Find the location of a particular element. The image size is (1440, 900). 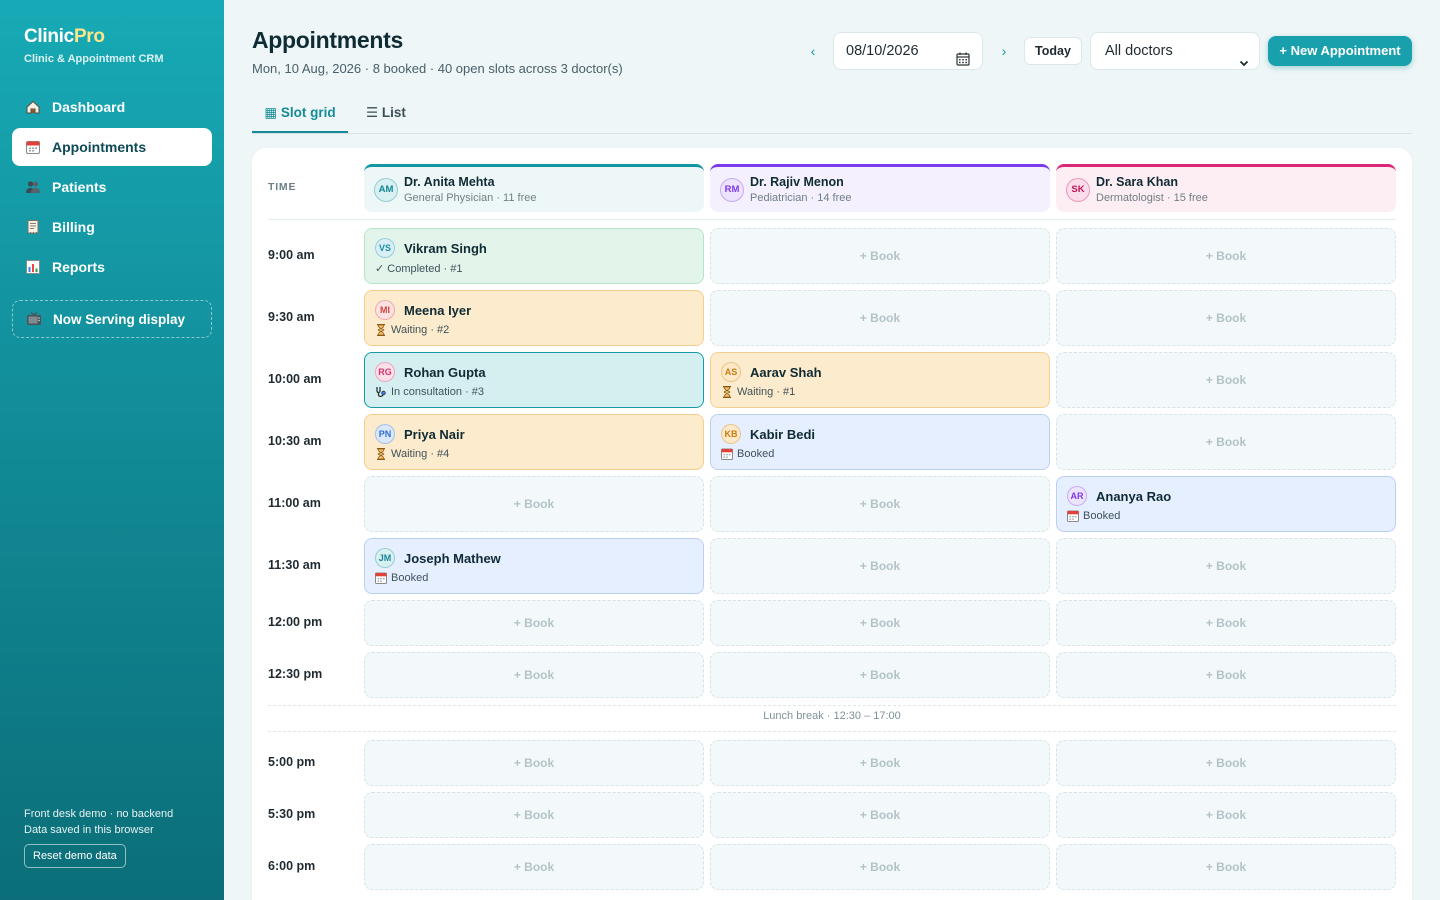

now-serving-button: Now Serving display is located at coordinates (112, 319).